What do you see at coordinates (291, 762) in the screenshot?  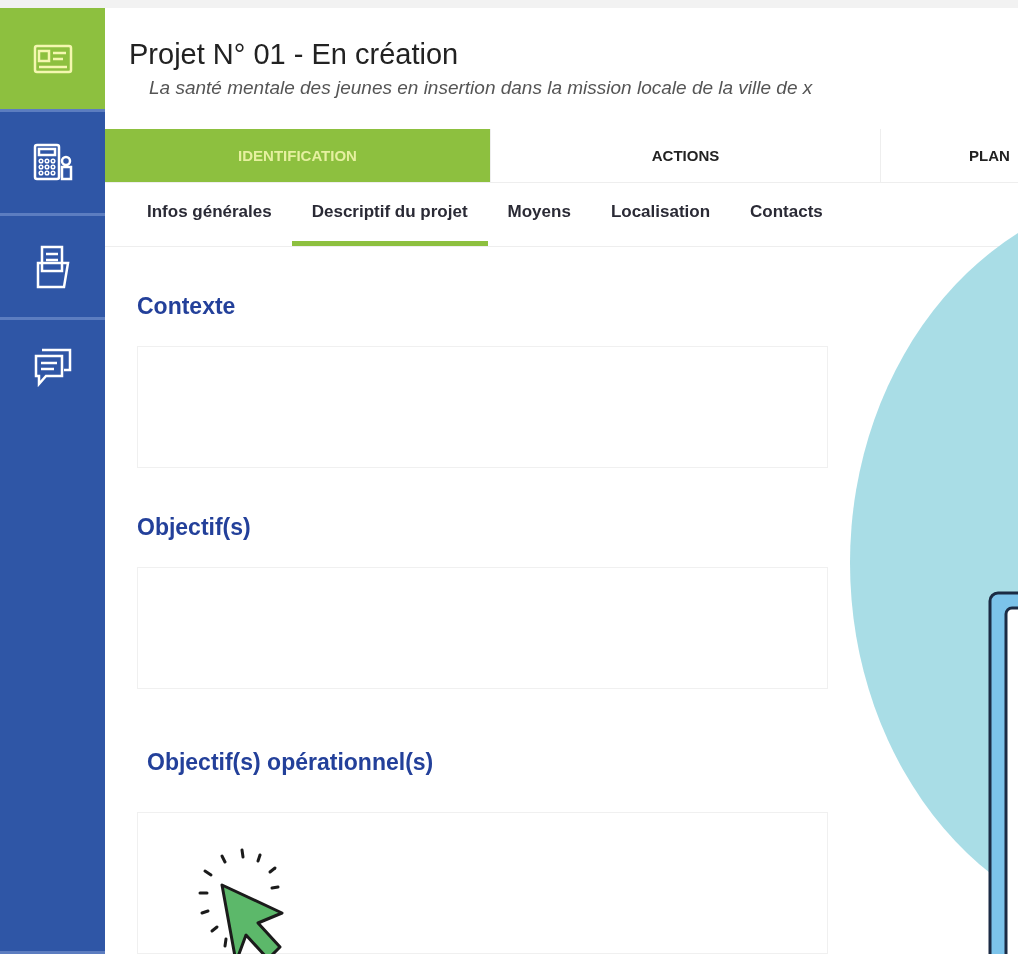 I see `section-title: Objectif(s) opérationnel(s)` at bounding box center [291, 762].